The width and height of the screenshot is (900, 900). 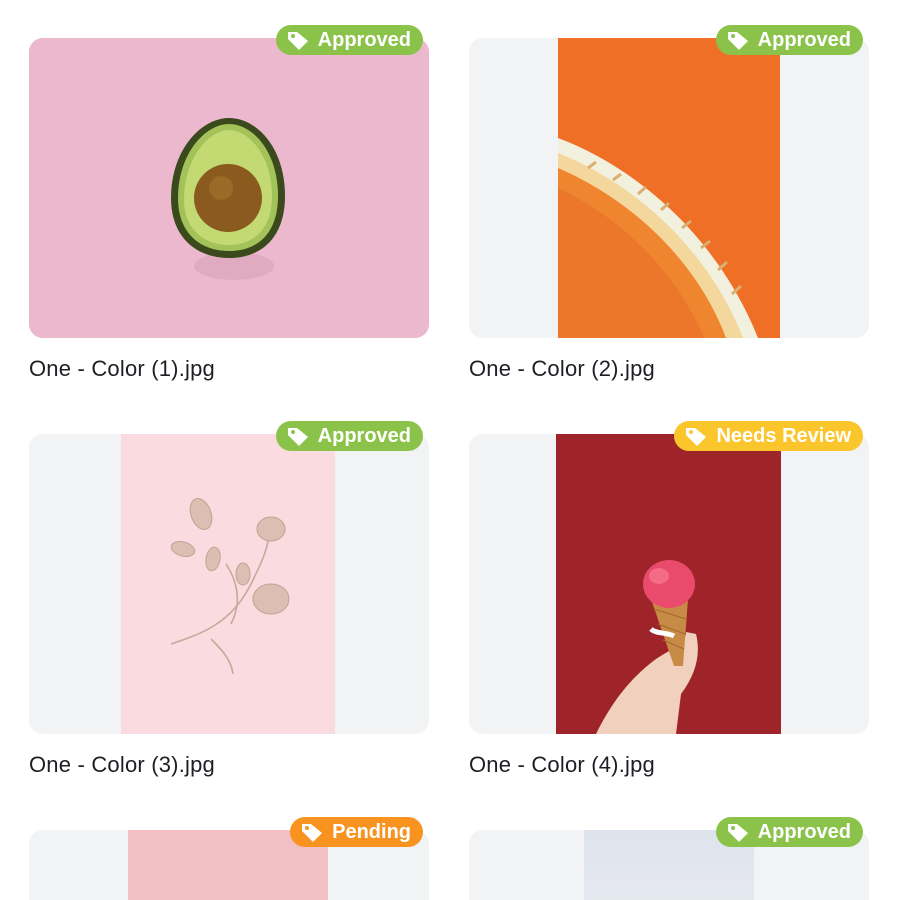 I want to click on dried-flower-photo, so click(x=228, y=584).